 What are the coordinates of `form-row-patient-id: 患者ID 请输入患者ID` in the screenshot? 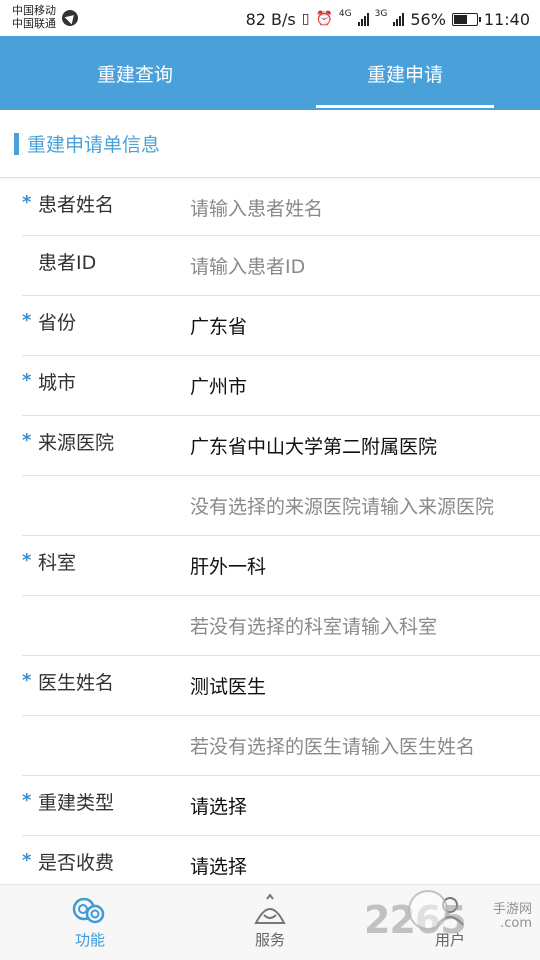 It's located at (281, 266).